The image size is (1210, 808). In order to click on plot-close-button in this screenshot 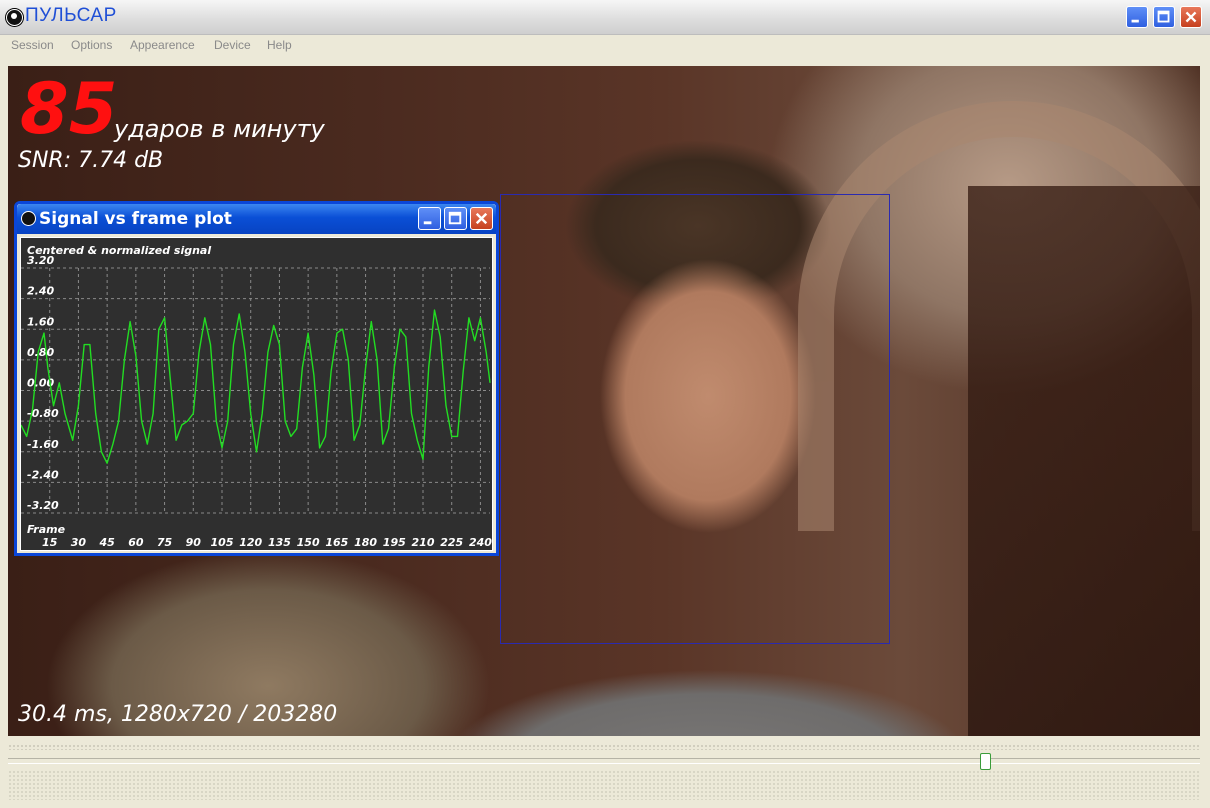, I will do `click(481, 218)`.